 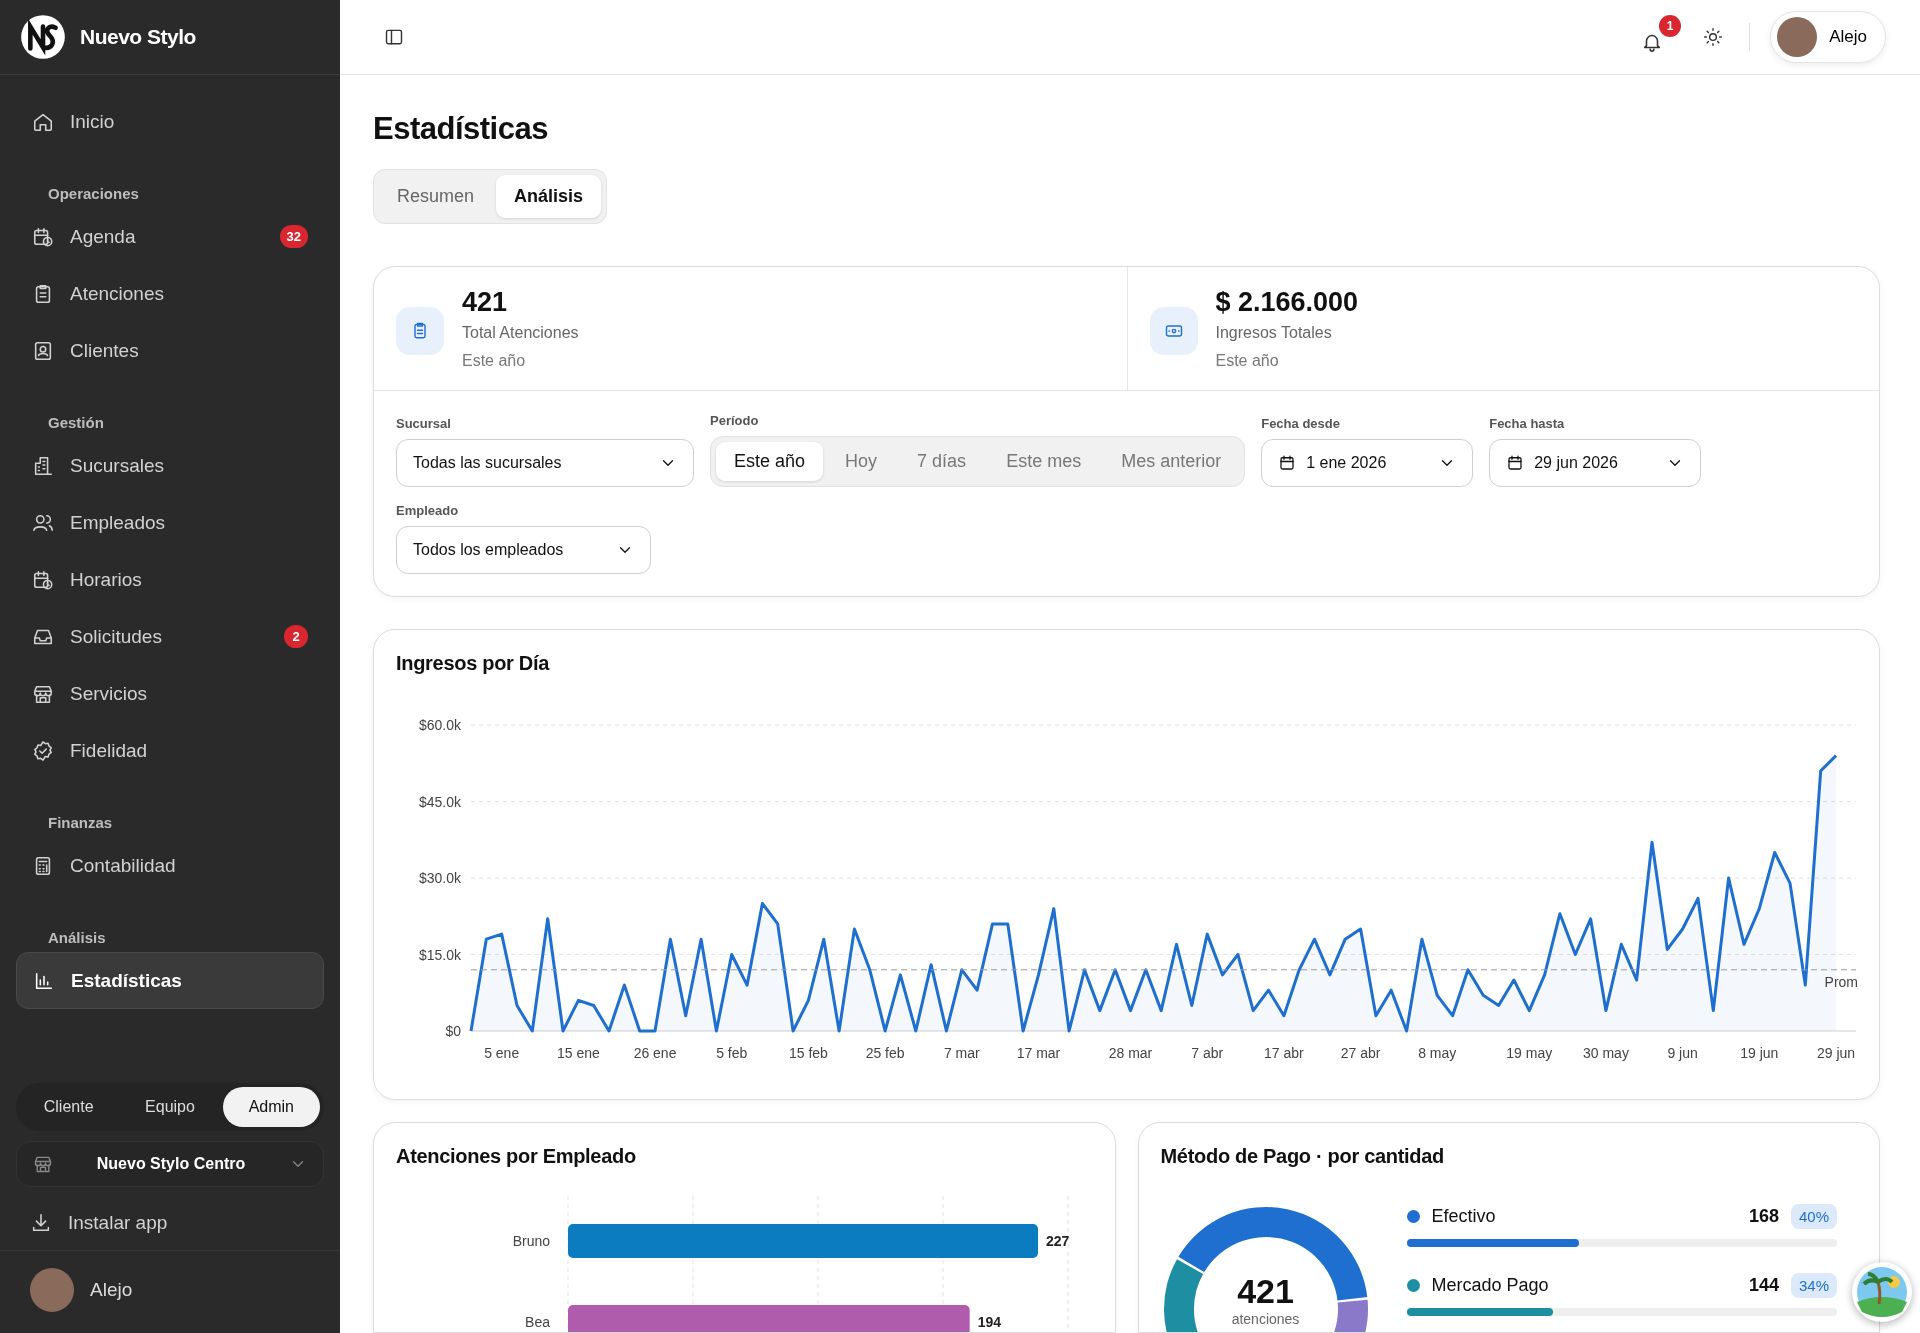 What do you see at coordinates (961, 1053) in the screenshot?
I see `axis-label: 7 mar` at bounding box center [961, 1053].